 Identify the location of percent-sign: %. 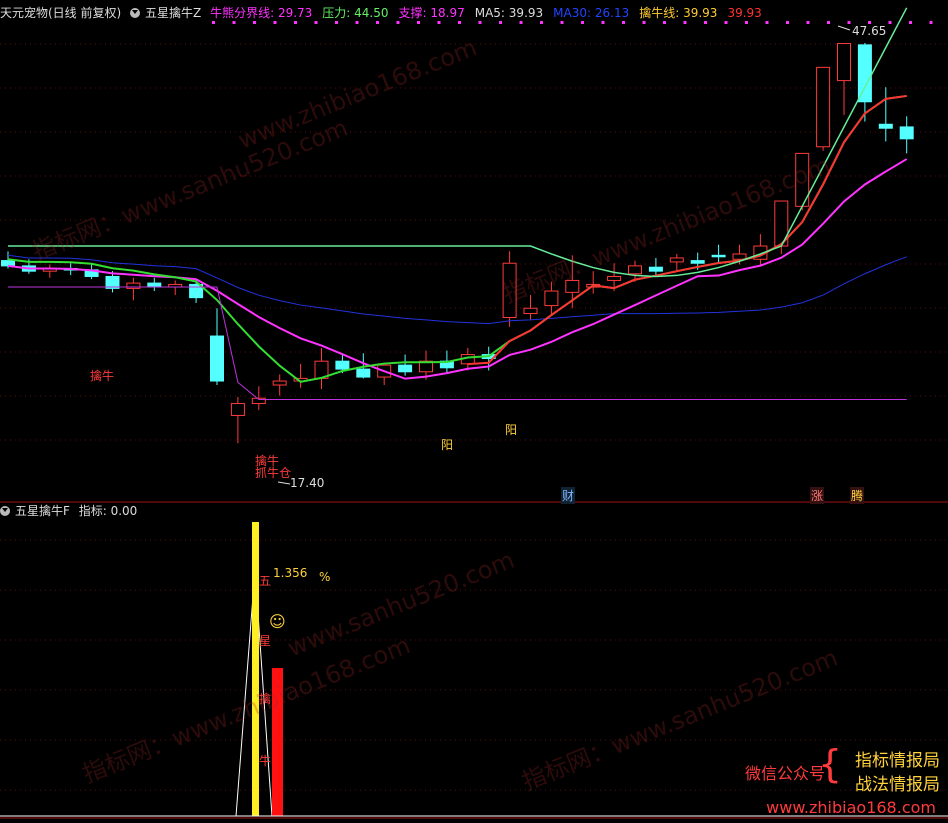
(325, 577).